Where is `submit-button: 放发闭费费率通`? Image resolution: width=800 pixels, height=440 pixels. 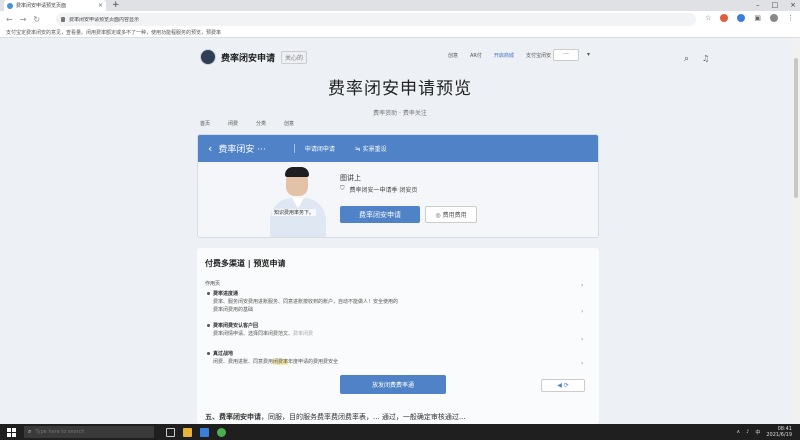
submit-button: 放发闭费费率通 is located at coordinates (393, 384).